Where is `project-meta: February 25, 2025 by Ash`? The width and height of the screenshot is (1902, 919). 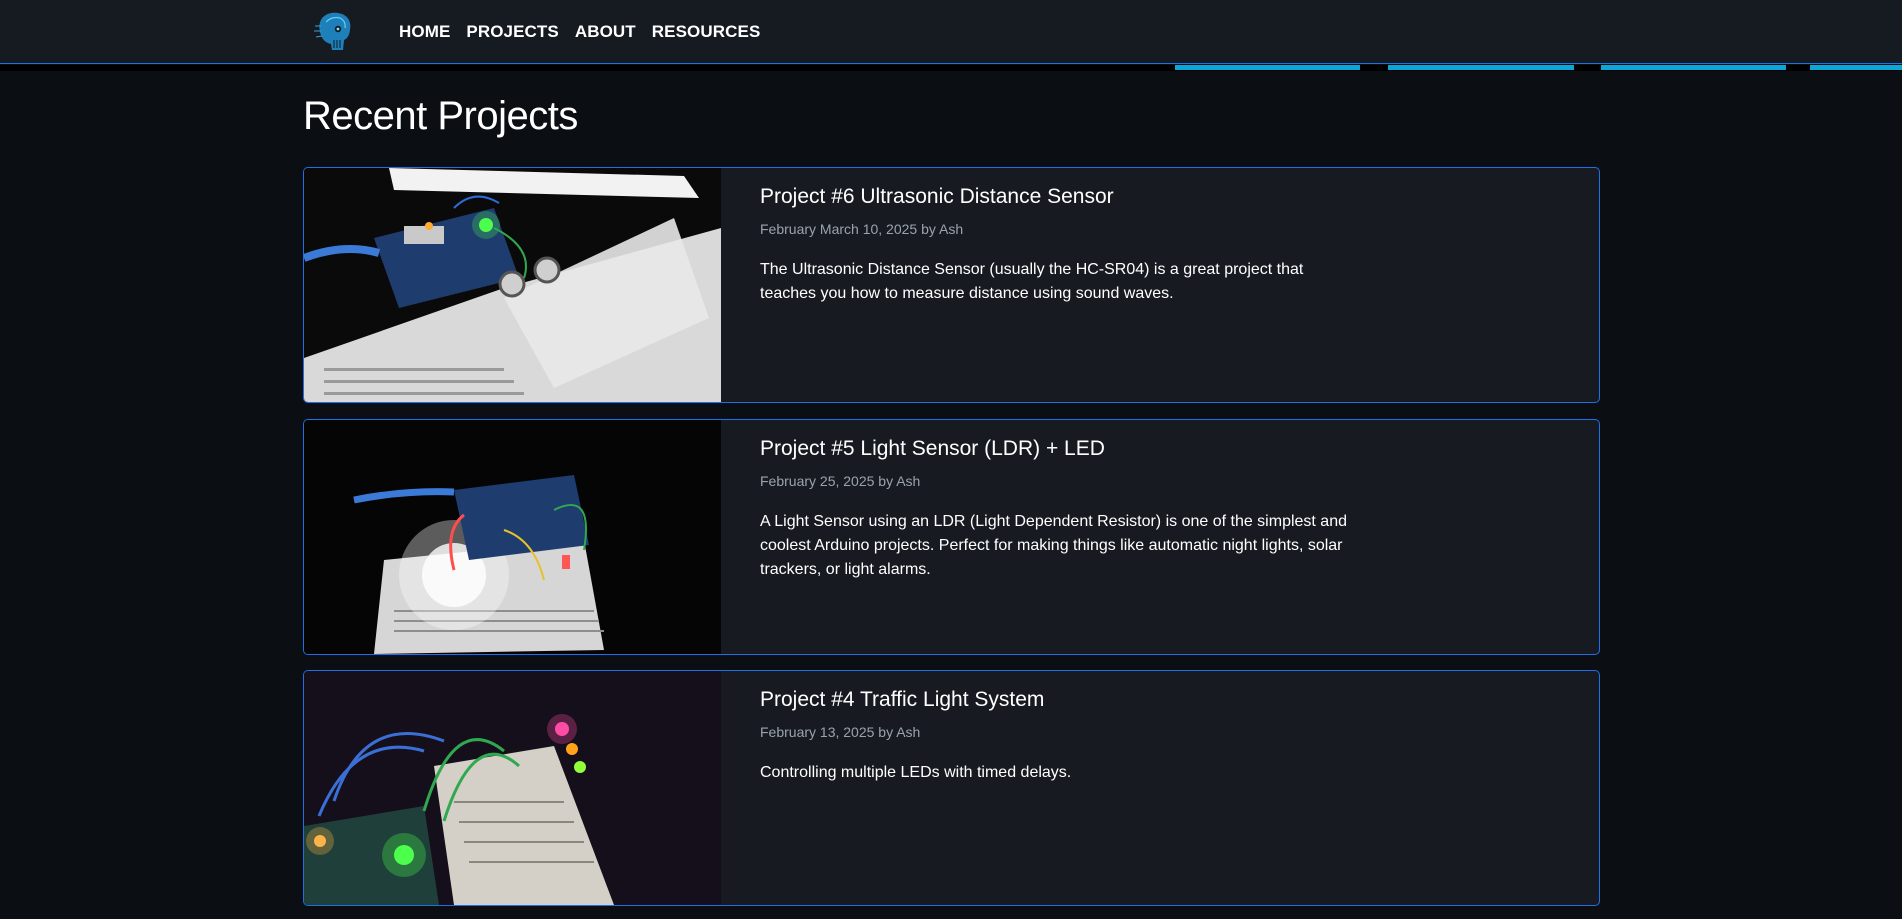
project-meta: February 25, 2025 by Ash is located at coordinates (840, 481).